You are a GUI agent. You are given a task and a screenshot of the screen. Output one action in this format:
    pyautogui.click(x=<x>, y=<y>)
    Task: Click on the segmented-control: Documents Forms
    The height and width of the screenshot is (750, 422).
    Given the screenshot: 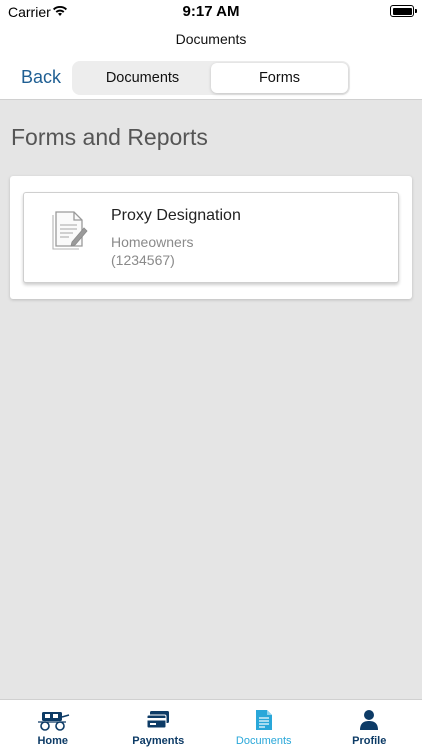 What is the action you would take?
    pyautogui.click(x=211, y=78)
    